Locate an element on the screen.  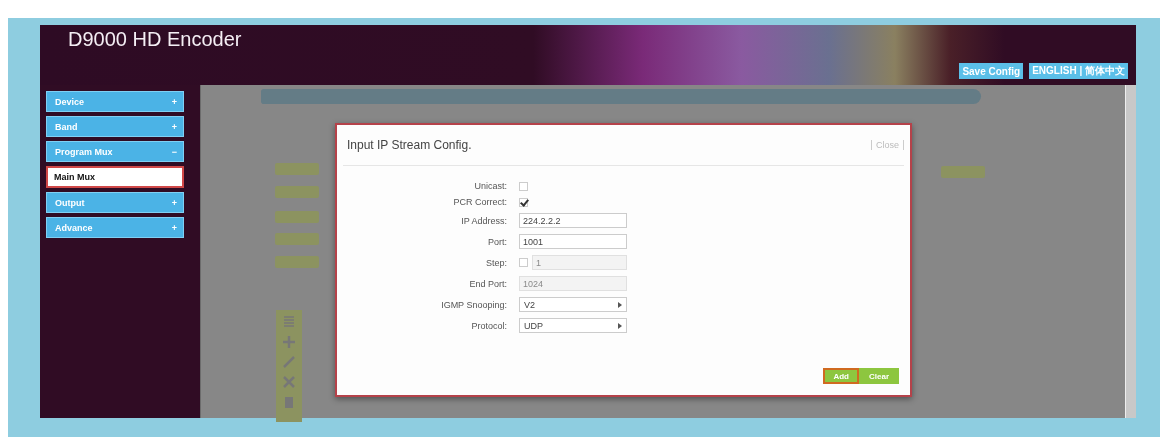
scrollbar is located at coordinates (1130, 251).